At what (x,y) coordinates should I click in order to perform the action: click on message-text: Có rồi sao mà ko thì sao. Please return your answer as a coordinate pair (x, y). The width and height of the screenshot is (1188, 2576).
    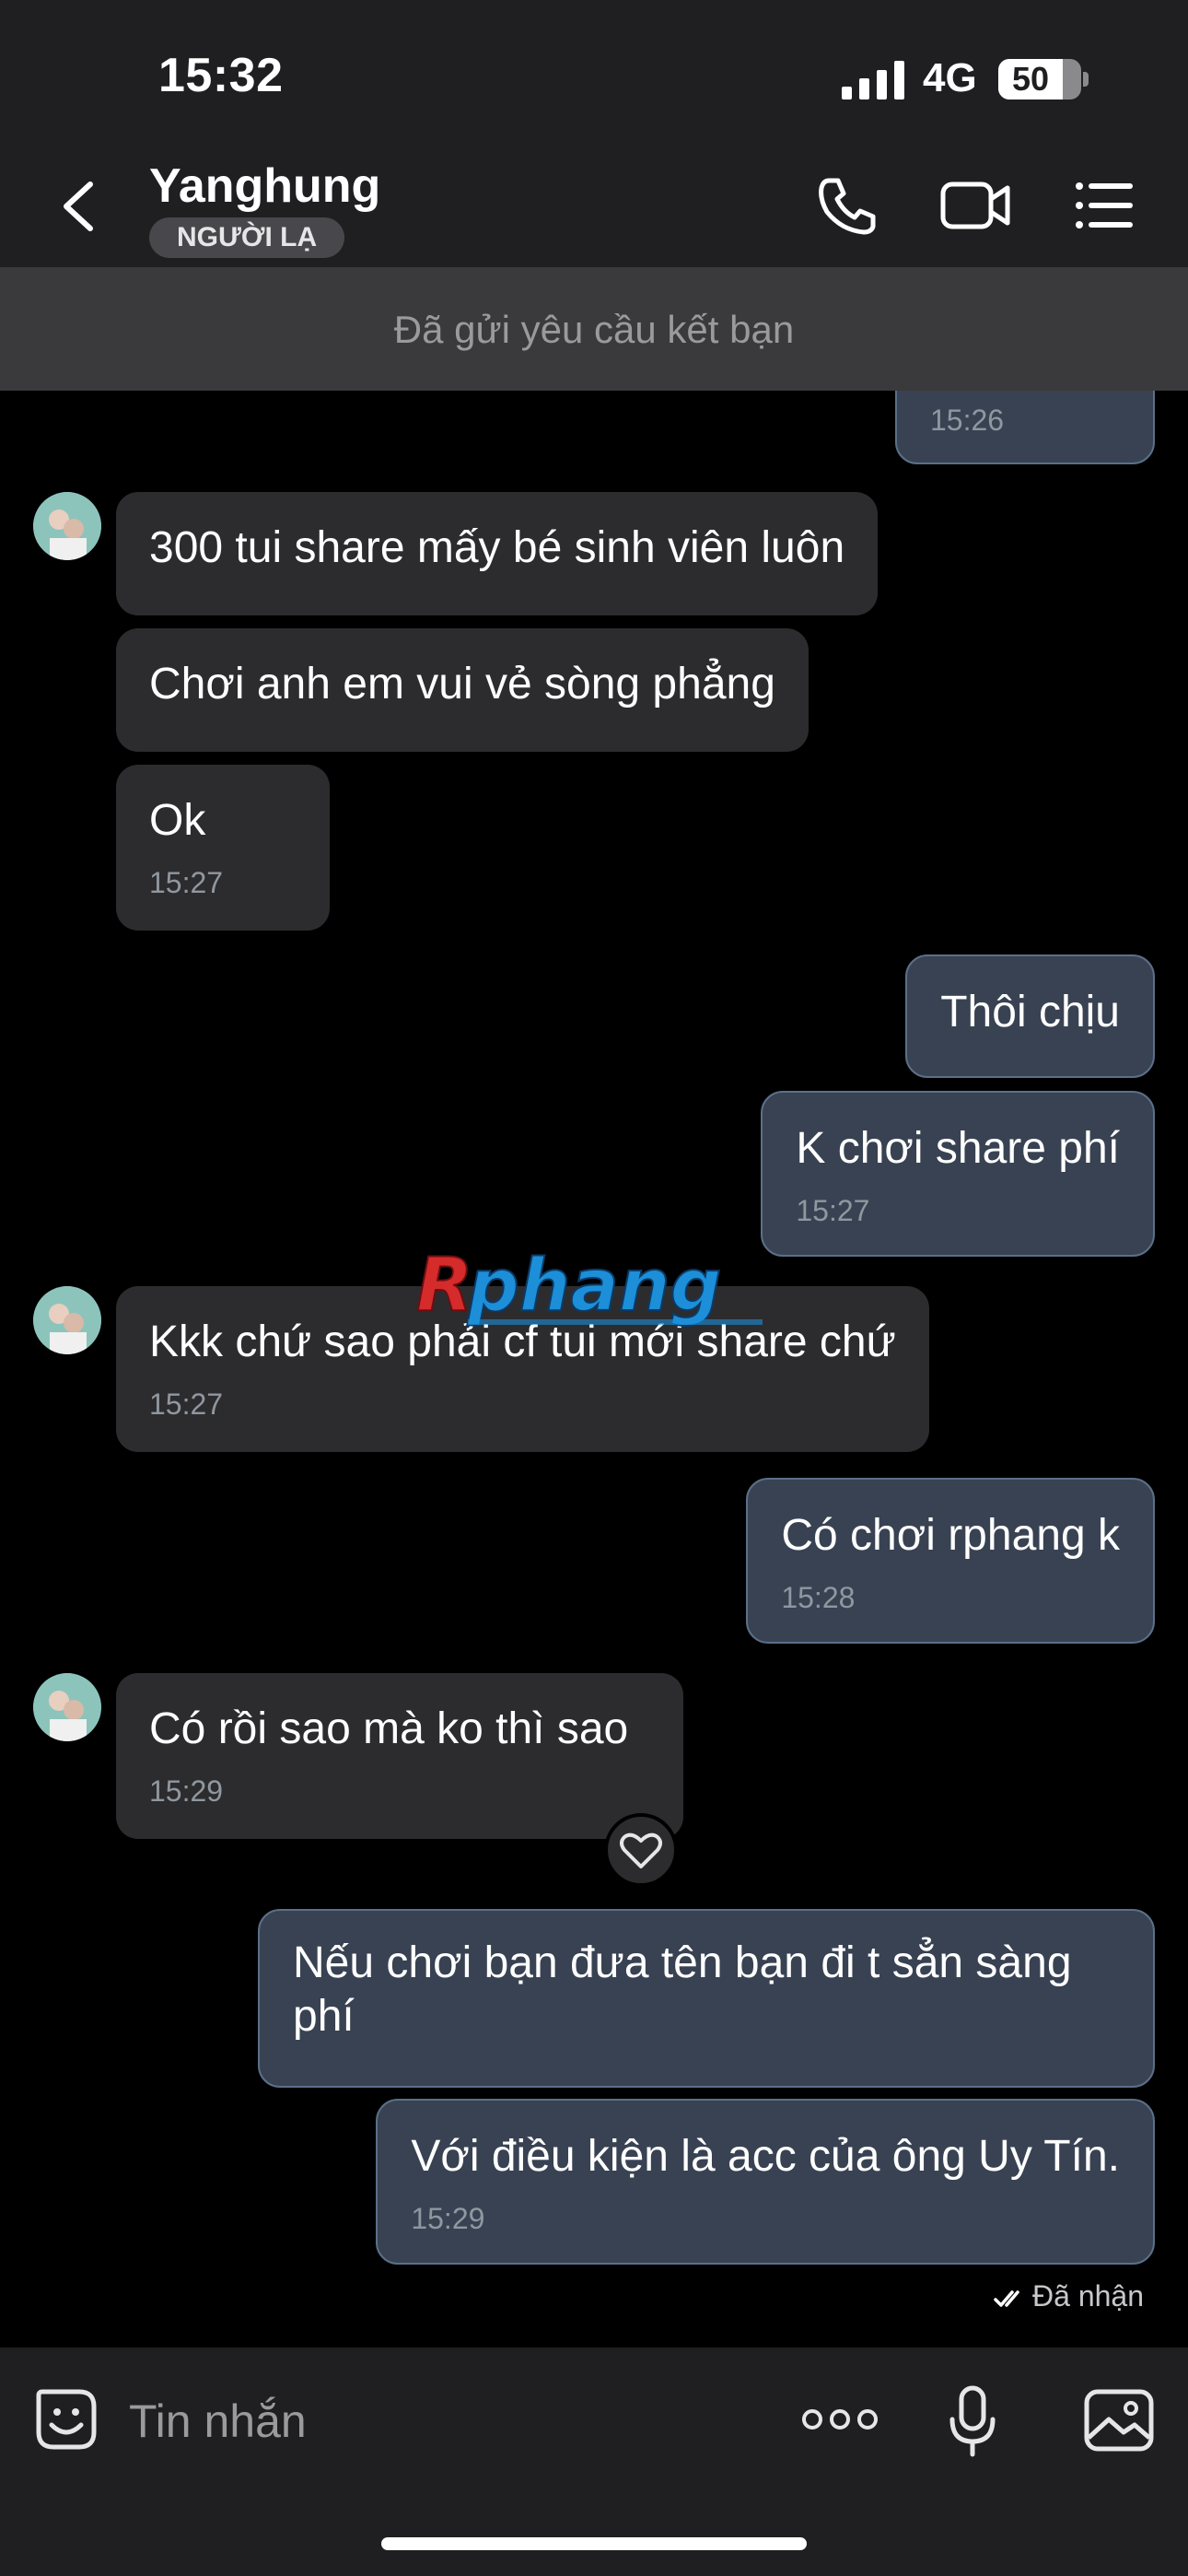
    Looking at the image, I should click on (389, 1728).